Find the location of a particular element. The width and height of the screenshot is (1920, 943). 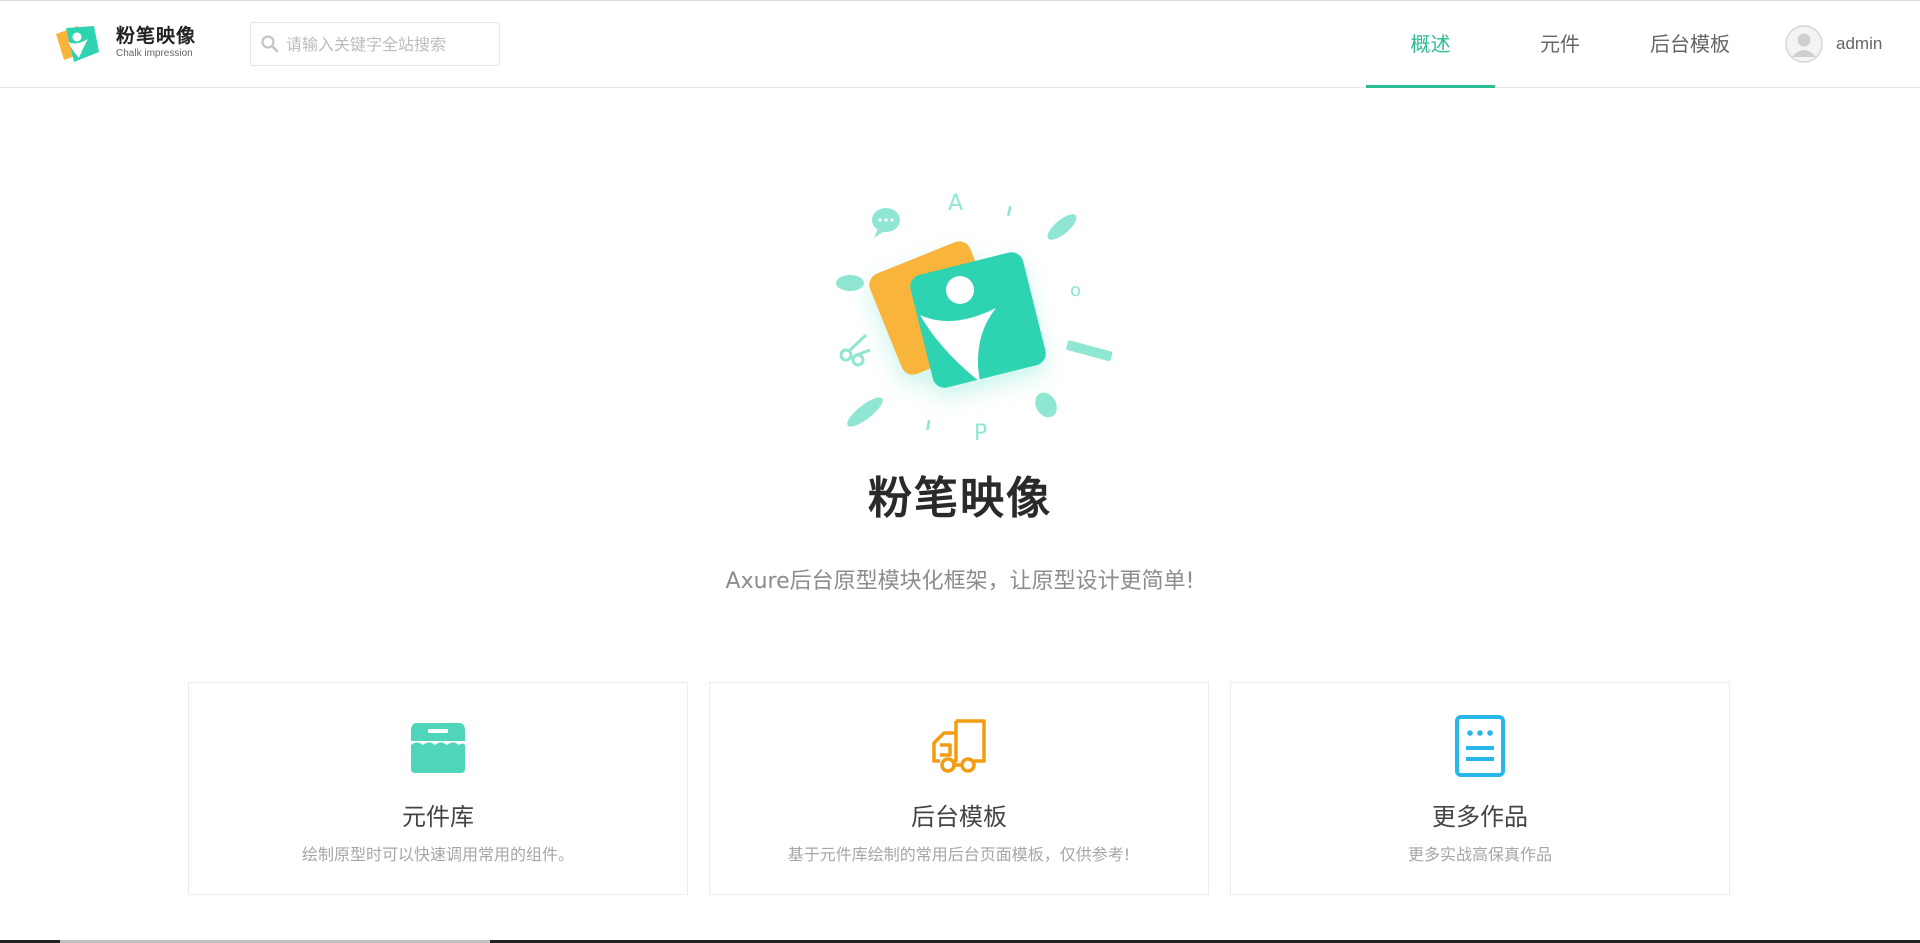

avatar-icon is located at coordinates (1804, 44).